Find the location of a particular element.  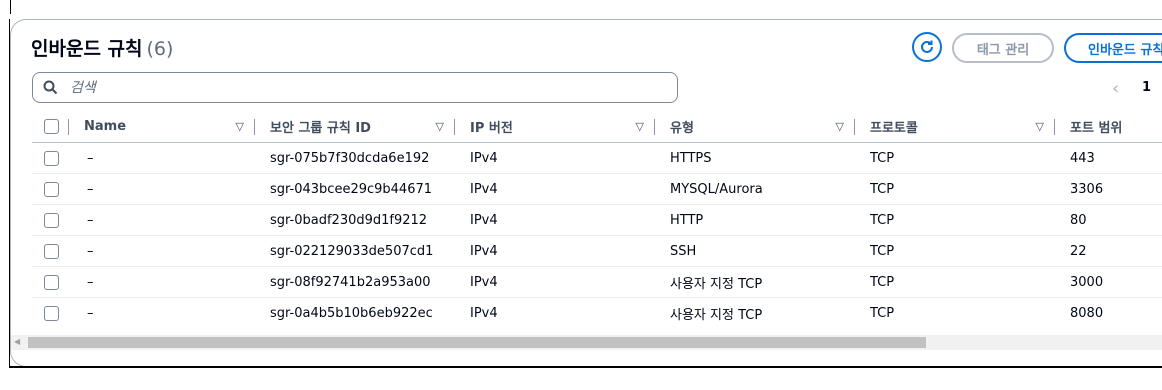

column-label: IP 버전 is located at coordinates (491, 128).